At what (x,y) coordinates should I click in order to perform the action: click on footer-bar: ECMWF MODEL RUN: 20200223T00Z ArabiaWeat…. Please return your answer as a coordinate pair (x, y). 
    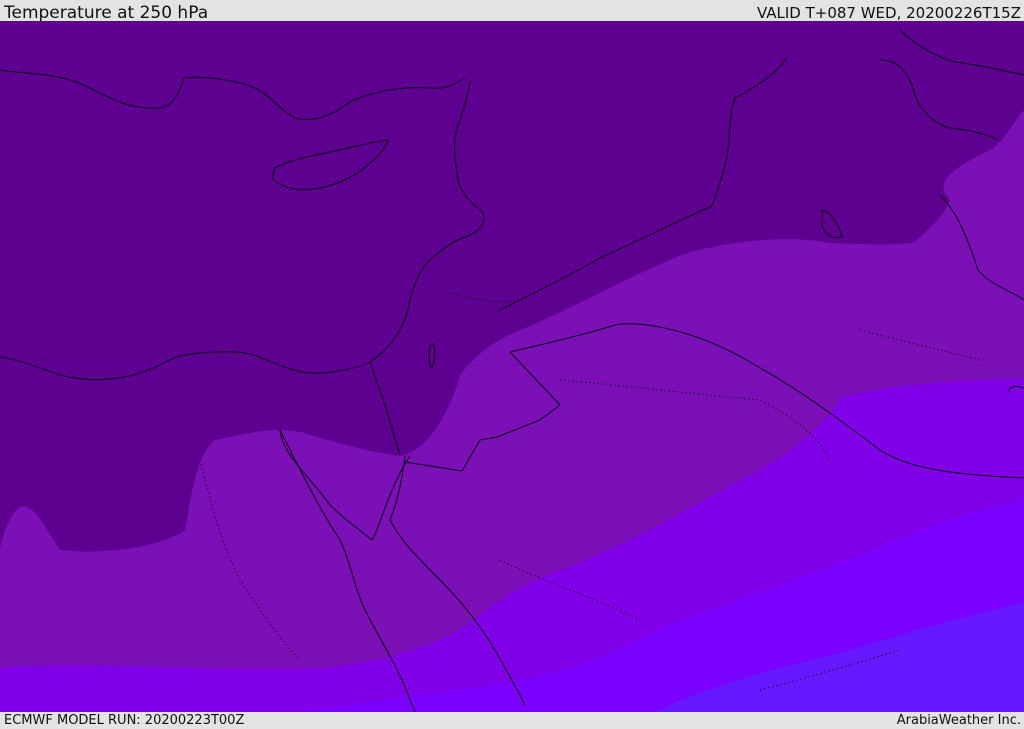
    Looking at the image, I should click on (512, 720).